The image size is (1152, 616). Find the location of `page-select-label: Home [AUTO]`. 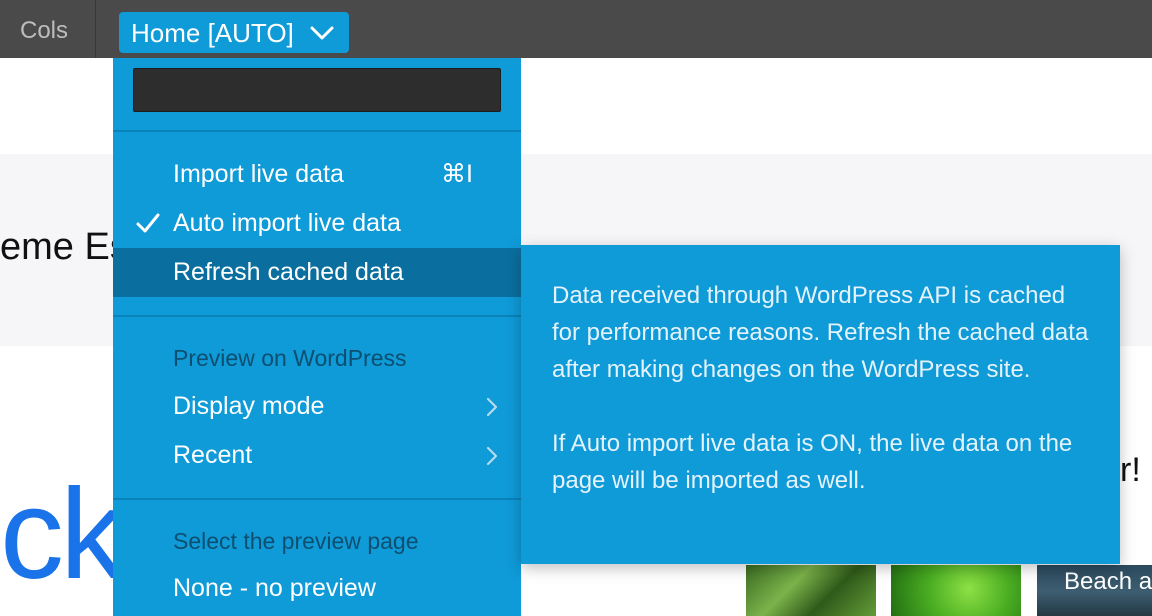

page-select-label: Home [AUTO] is located at coordinates (212, 33).